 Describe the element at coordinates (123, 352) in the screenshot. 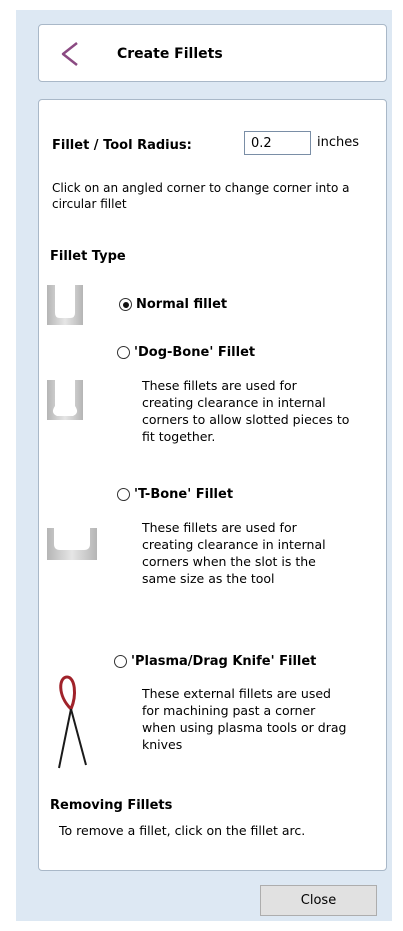

I see `dog-bone-fillet-radio` at that location.